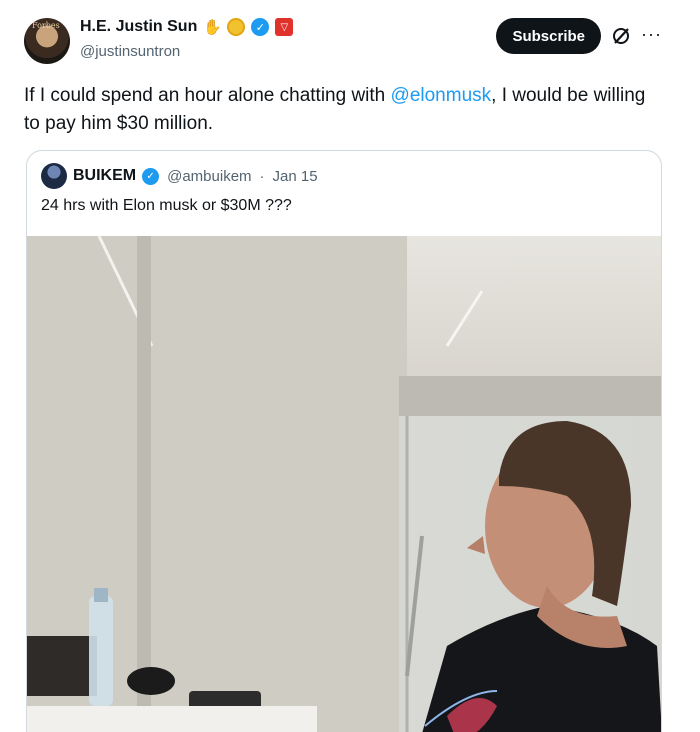 The image size is (700, 732). What do you see at coordinates (212, 27) in the screenshot?
I see `emoji-badge-icon: ✋` at bounding box center [212, 27].